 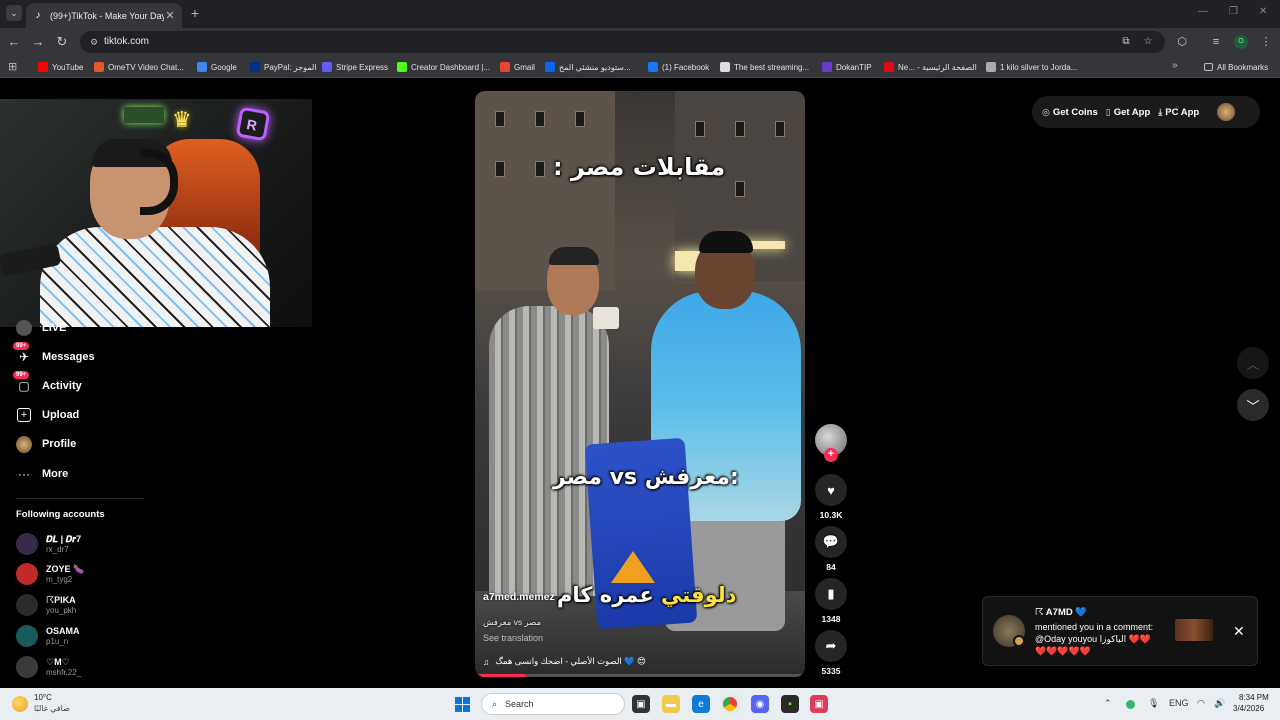 I want to click on sidebar-item-live: LIVE, so click(x=41, y=328).